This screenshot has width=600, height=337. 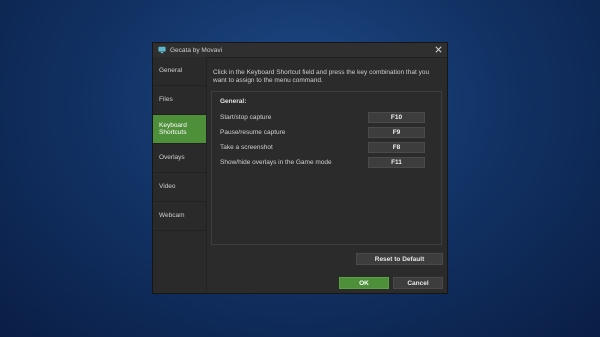 What do you see at coordinates (246, 147) in the screenshot?
I see `shortcut-label: Take a screenshot` at bounding box center [246, 147].